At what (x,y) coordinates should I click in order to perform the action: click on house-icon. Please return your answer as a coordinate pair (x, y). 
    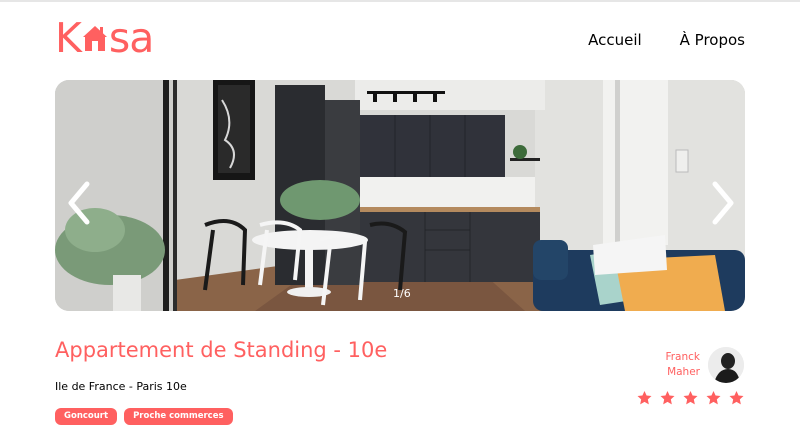
    Looking at the image, I should click on (94, 38).